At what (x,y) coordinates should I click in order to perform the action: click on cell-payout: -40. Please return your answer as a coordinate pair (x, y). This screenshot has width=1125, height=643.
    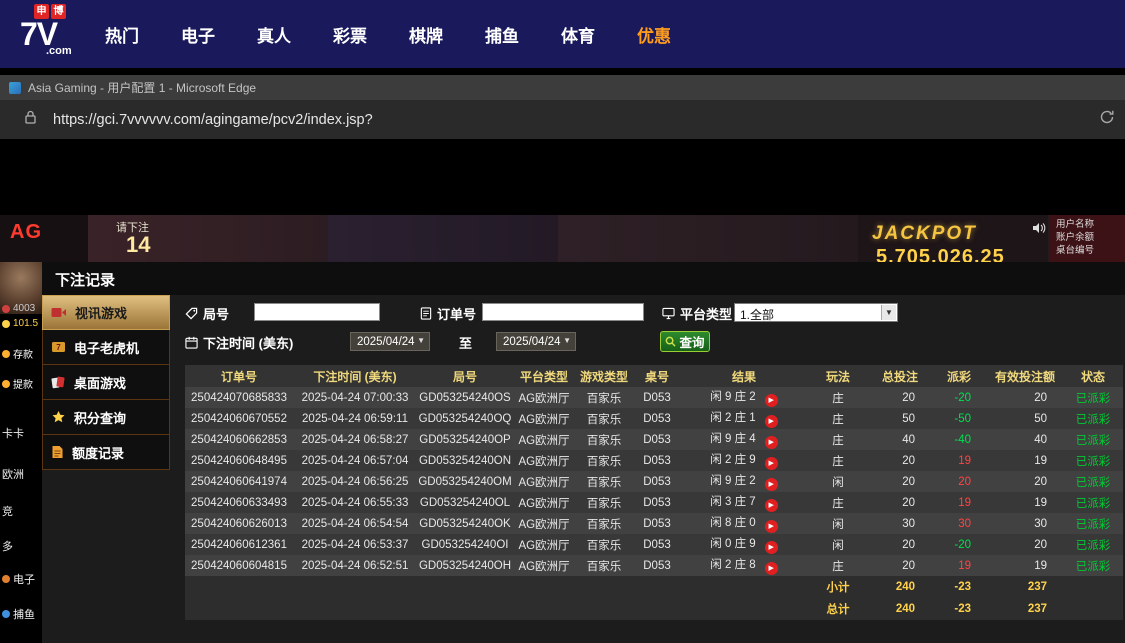
    Looking at the image, I should click on (959, 439).